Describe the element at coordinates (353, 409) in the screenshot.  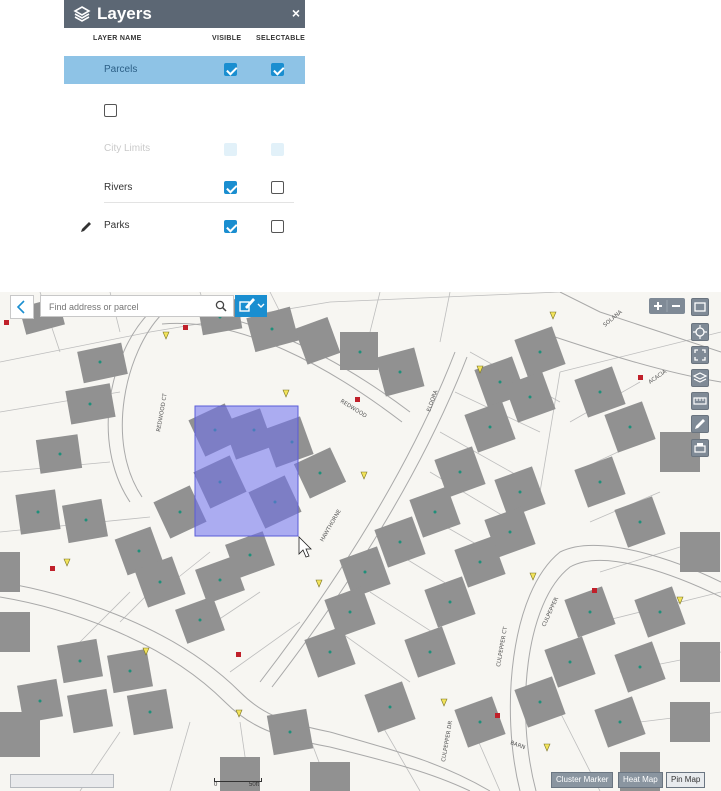
I see `street-label: REDWOOD` at that location.